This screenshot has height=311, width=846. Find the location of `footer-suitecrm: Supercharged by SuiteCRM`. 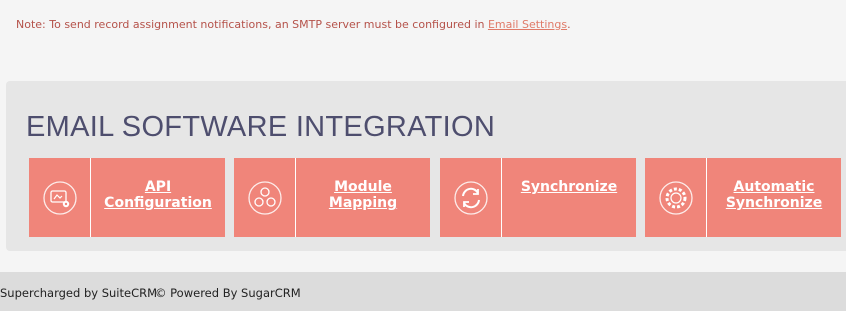

footer-suitecrm: Supercharged by SuiteCRM is located at coordinates (78, 293).